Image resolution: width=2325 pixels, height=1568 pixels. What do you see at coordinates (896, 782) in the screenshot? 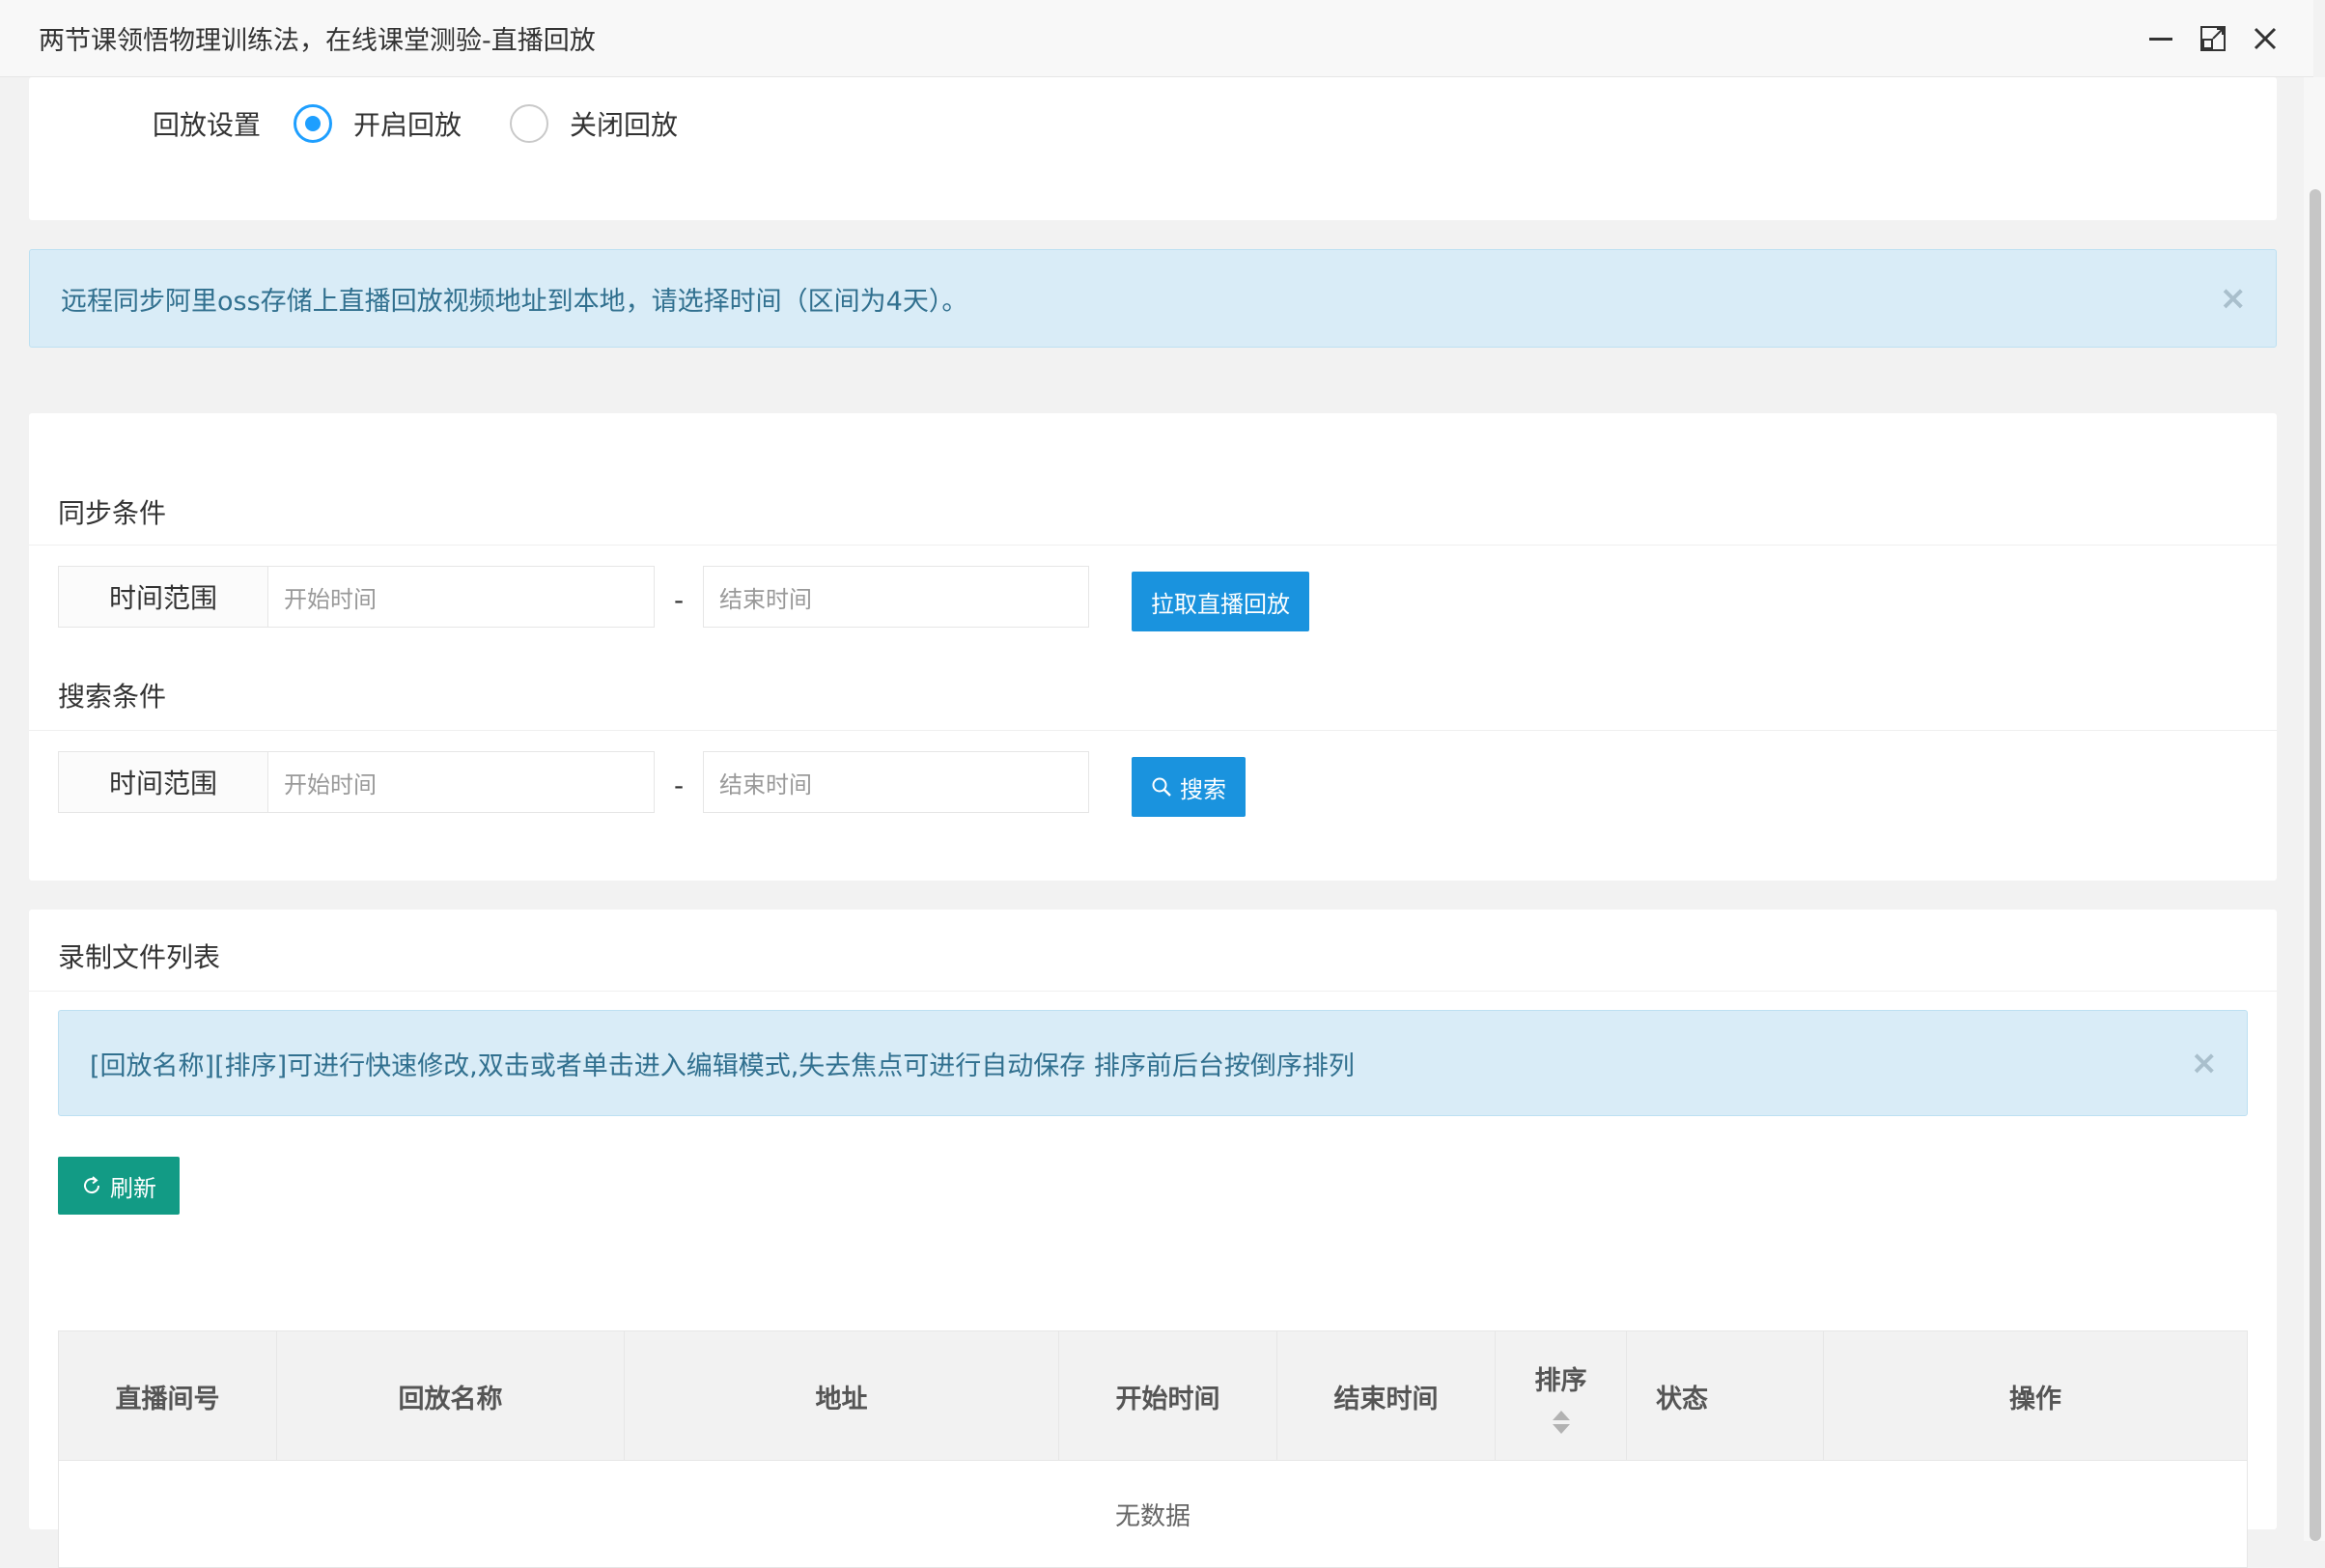
I see `search-end-time-input: 结束时间` at bounding box center [896, 782].